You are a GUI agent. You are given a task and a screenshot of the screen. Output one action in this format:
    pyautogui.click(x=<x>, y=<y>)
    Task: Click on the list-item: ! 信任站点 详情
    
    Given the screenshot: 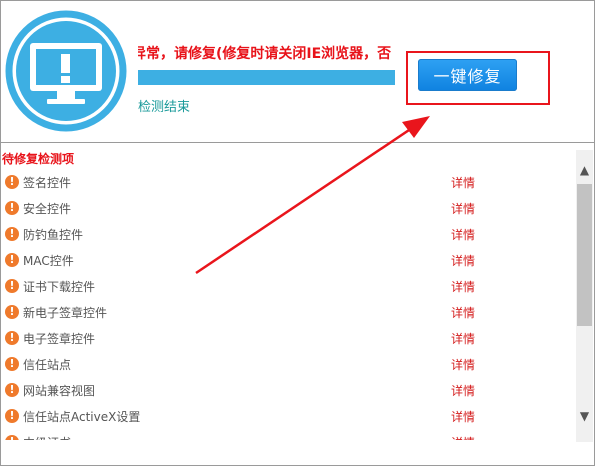 What is the action you would take?
    pyautogui.click(x=287, y=364)
    